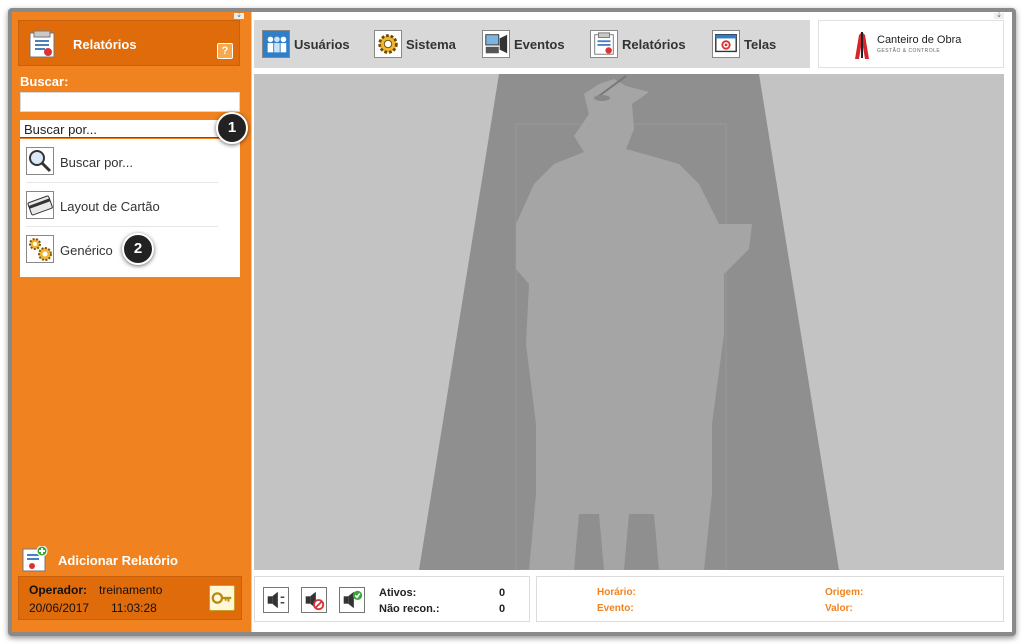  What do you see at coordinates (105, 44) in the screenshot?
I see `sidebar-title: Relatórios` at bounding box center [105, 44].